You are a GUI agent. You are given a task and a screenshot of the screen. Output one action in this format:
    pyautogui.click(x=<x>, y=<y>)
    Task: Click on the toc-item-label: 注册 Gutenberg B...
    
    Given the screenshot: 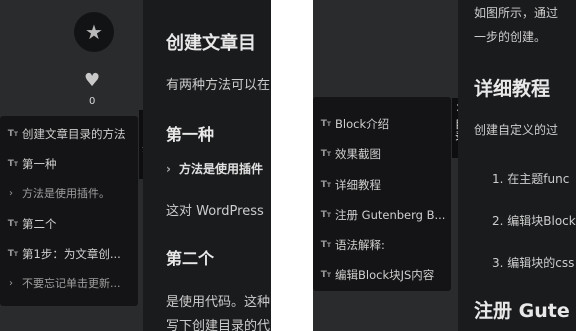 What is the action you would take?
    pyautogui.click(x=390, y=215)
    